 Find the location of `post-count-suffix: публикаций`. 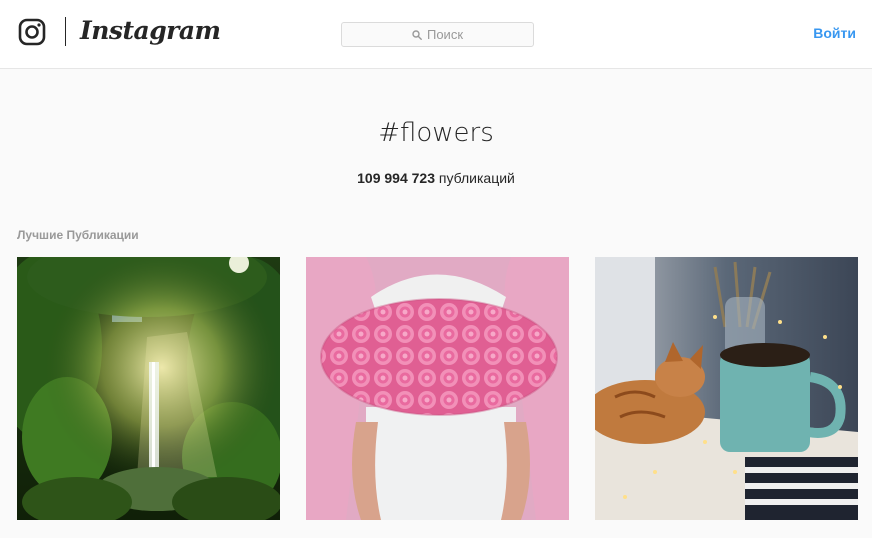

post-count-suffix: публикаций is located at coordinates (476, 178).